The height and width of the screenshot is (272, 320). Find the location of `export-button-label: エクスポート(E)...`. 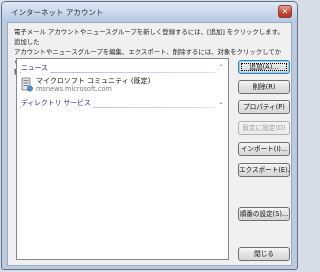

export-button-label: エクスポート(E)... is located at coordinates (264, 170).